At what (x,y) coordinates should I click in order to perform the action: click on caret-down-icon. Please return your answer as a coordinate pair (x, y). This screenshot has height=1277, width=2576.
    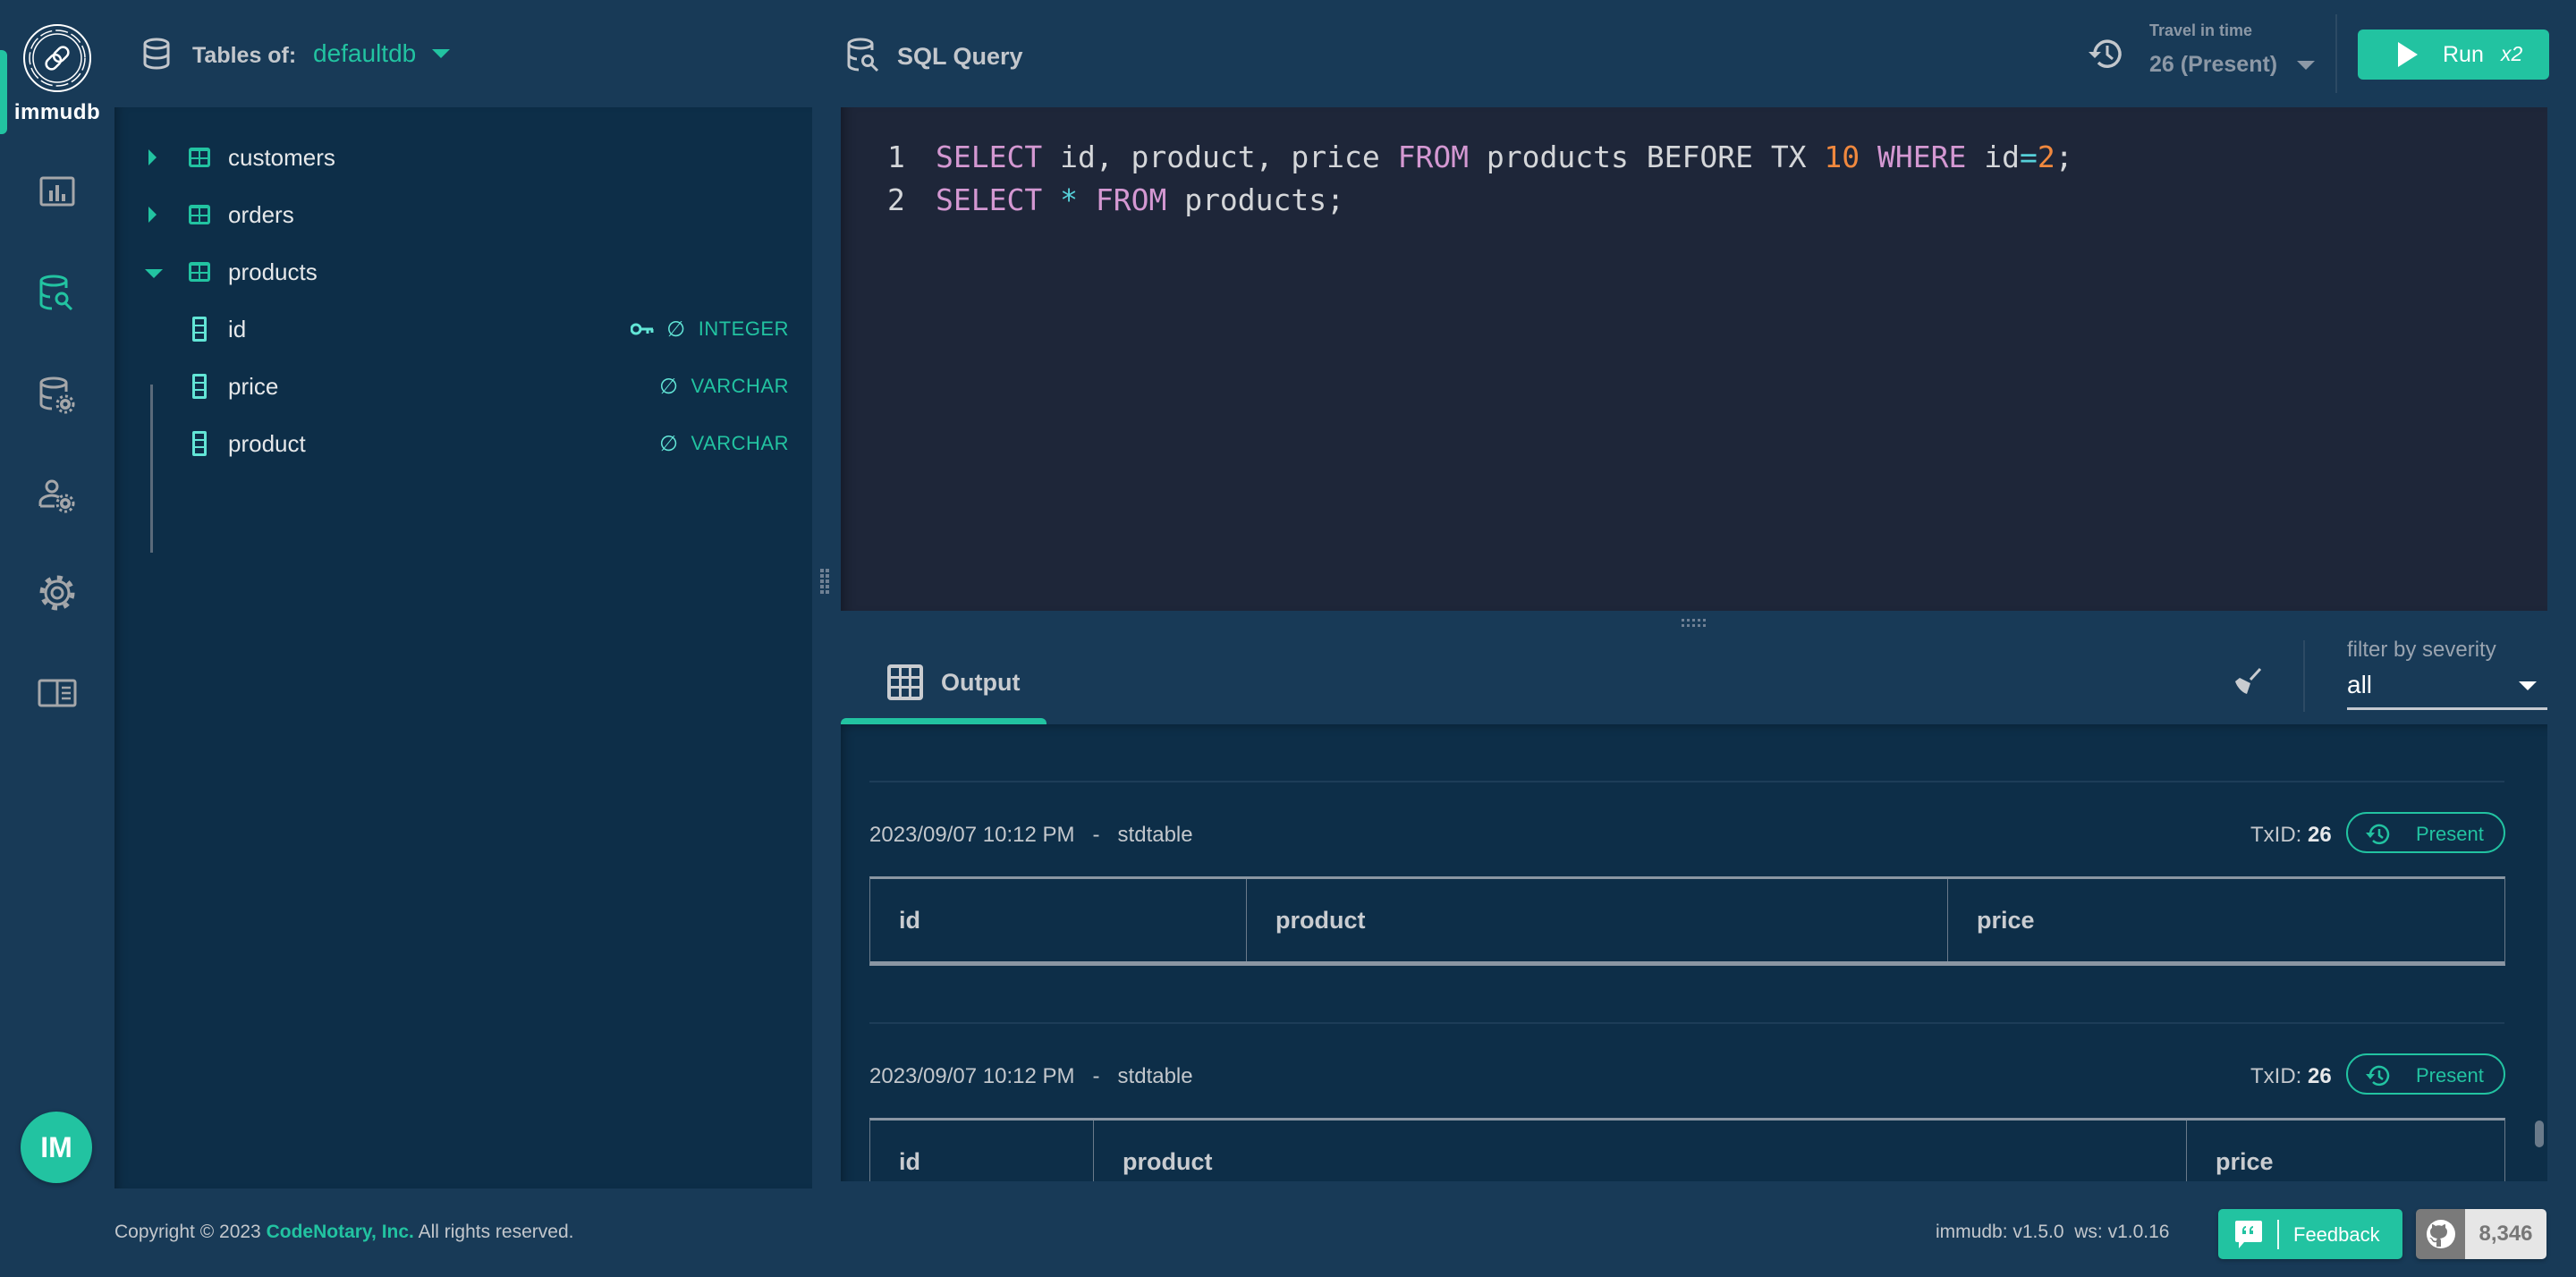
    Looking at the image, I should click on (154, 273).